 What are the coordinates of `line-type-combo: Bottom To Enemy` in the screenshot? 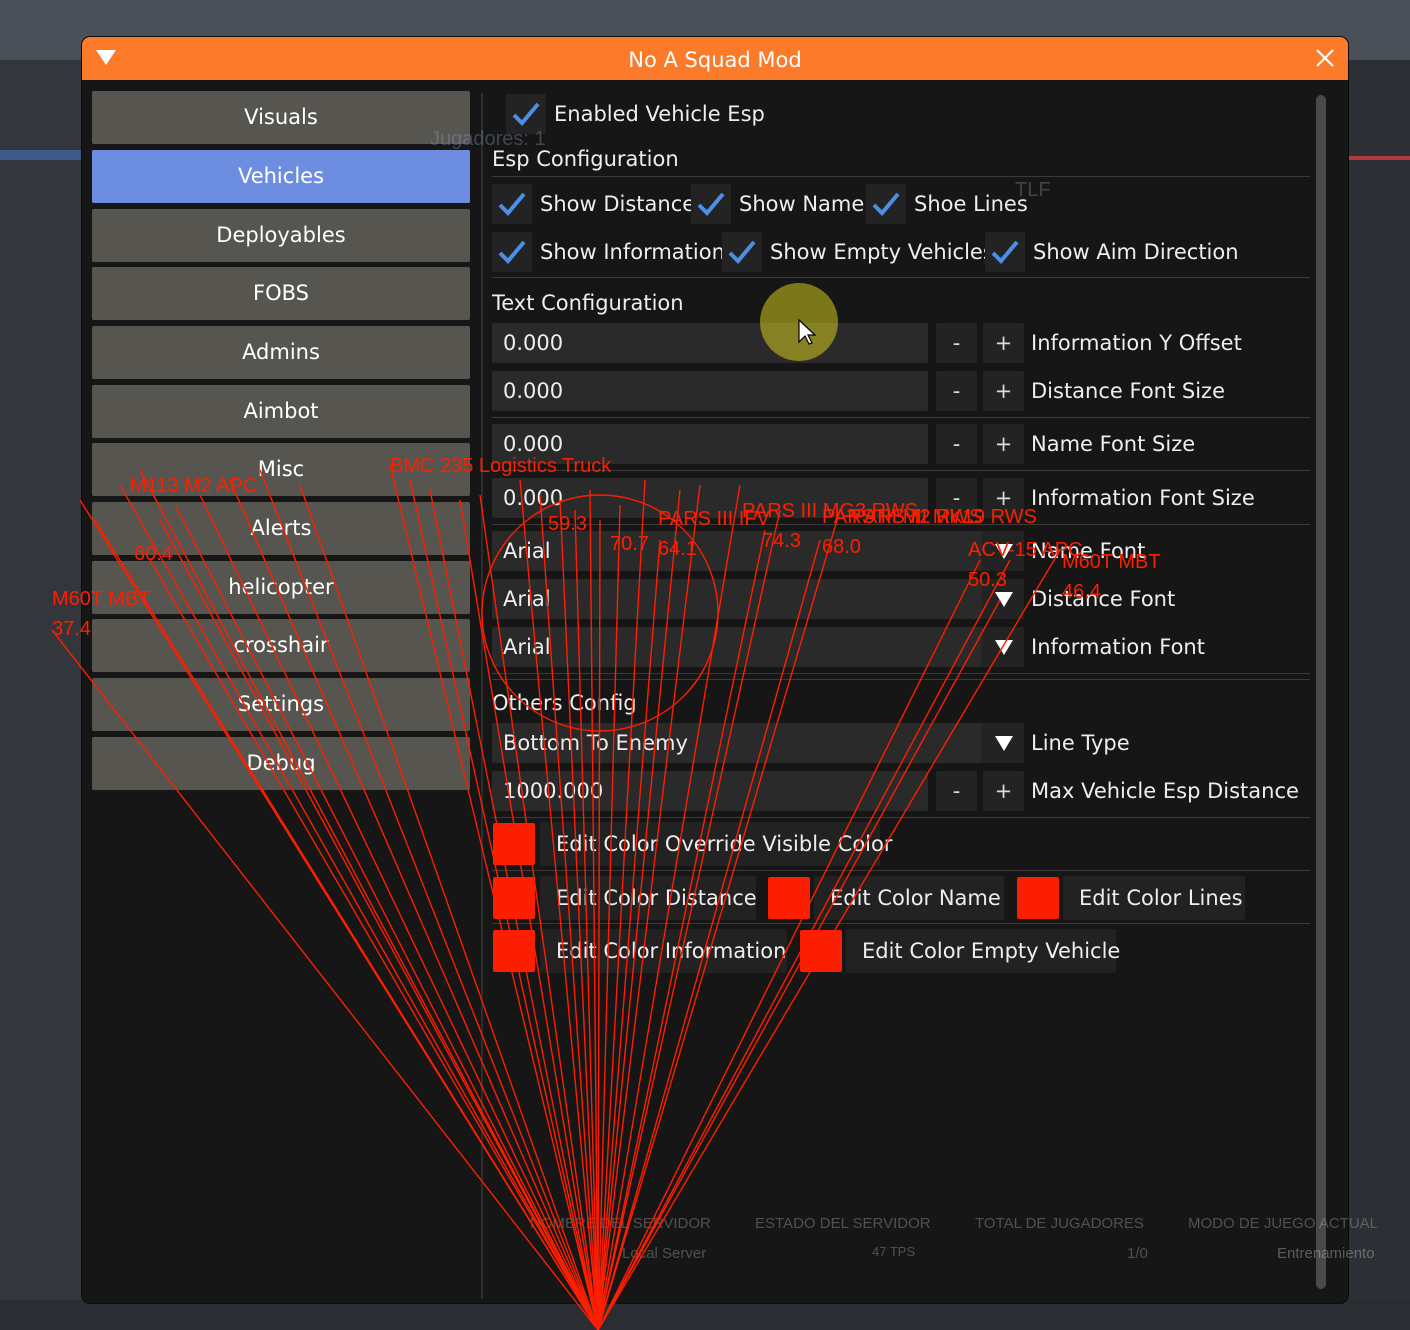 It's located at (758, 743).